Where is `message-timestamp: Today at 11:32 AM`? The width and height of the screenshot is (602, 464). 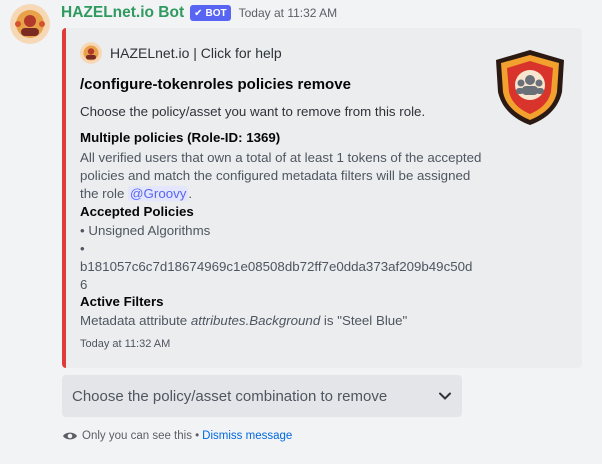
message-timestamp: Today at 11:32 AM is located at coordinates (288, 13).